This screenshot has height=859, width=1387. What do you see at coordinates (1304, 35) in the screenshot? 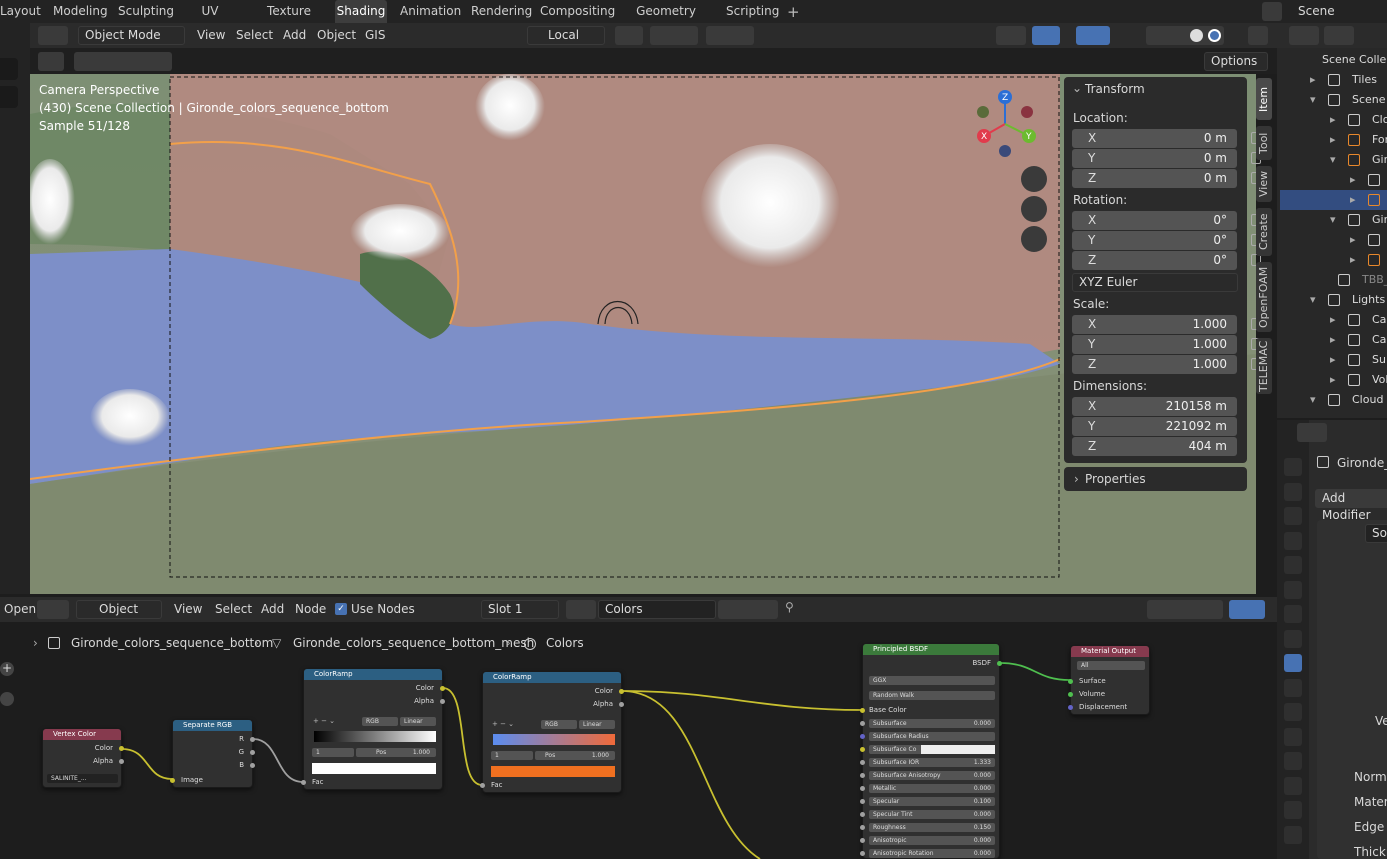
I see `outliner-editor-icon` at bounding box center [1304, 35].